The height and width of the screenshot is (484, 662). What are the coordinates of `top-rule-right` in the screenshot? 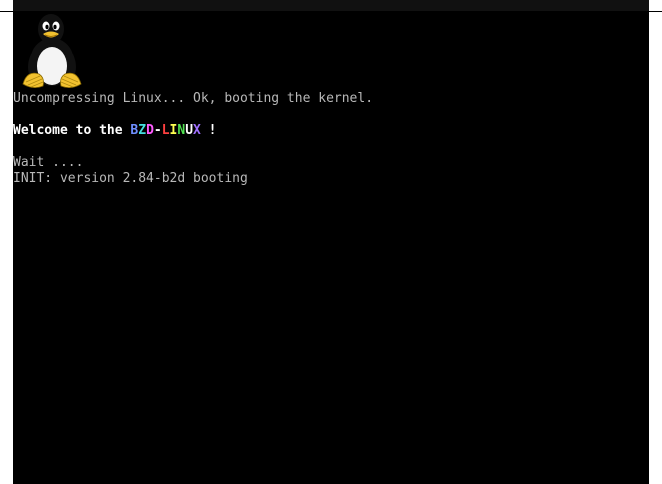 It's located at (655, 11).